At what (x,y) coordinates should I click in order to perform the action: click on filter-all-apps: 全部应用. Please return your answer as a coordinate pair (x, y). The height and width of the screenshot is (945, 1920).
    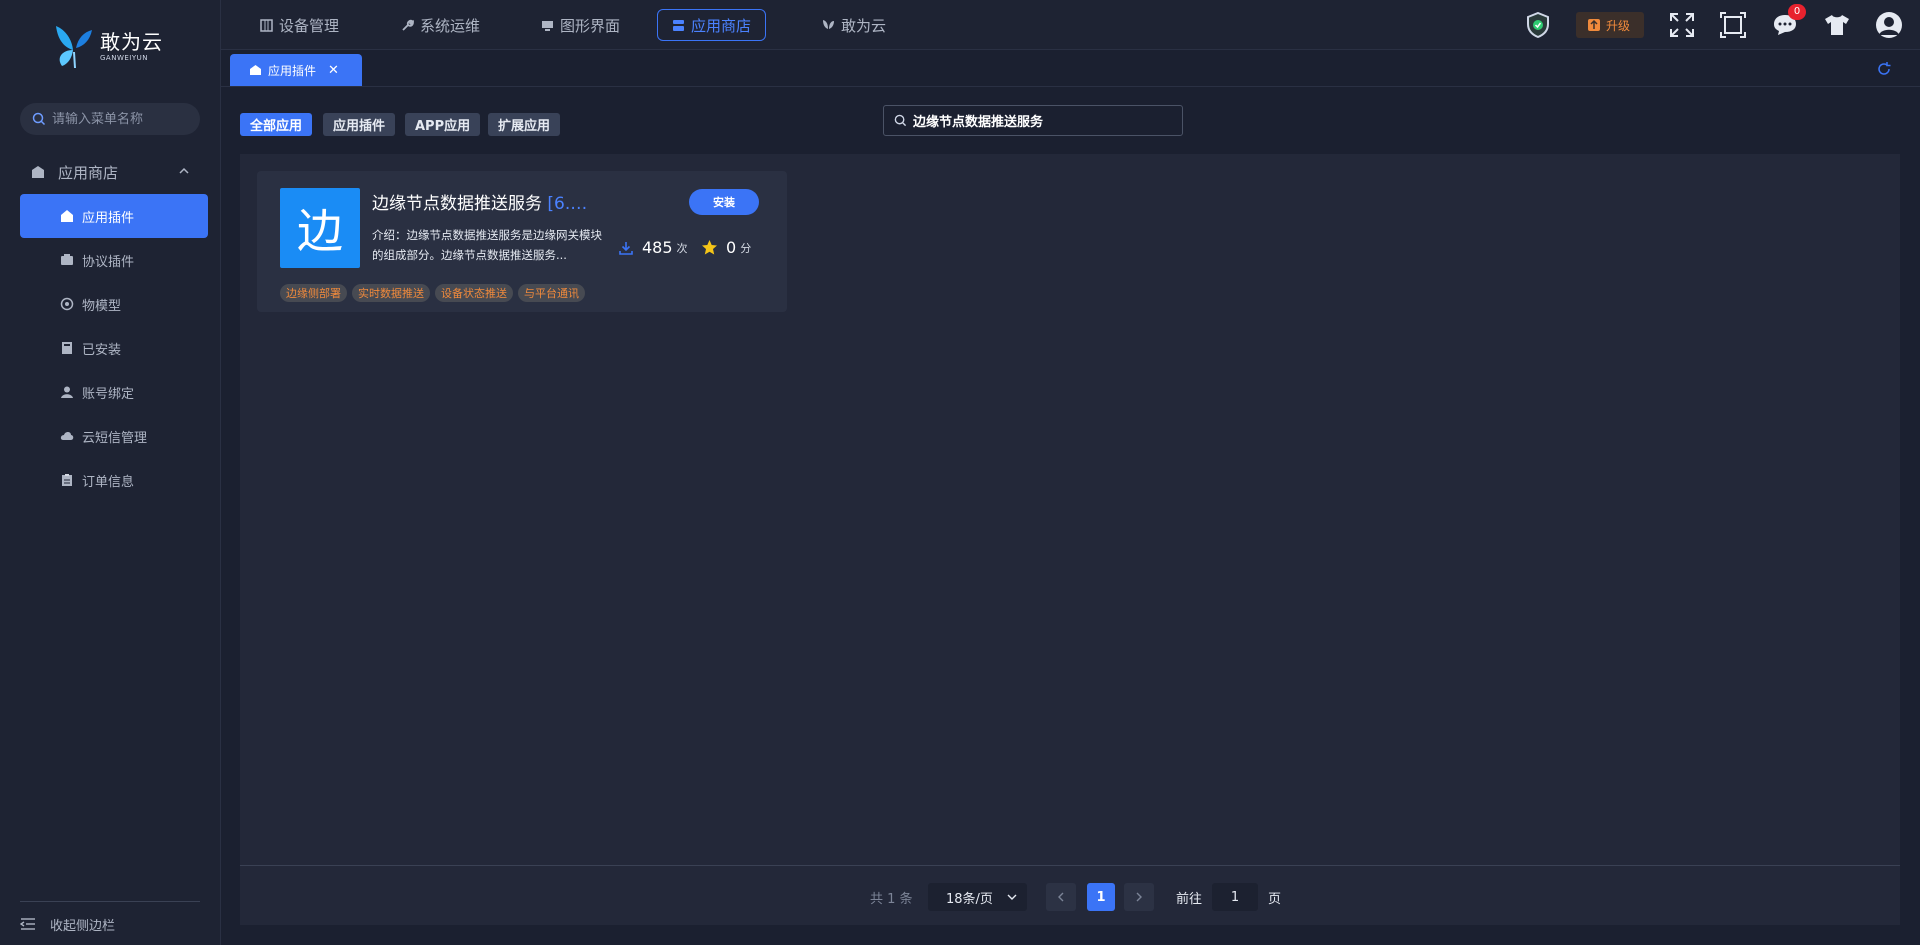
    Looking at the image, I should click on (276, 124).